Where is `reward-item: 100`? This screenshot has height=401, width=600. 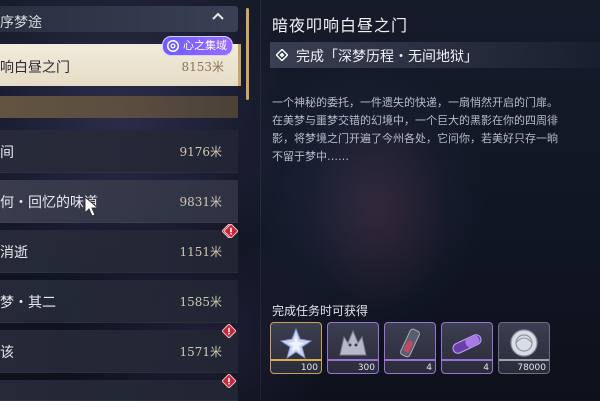
reward-item: 100 is located at coordinates (296, 348).